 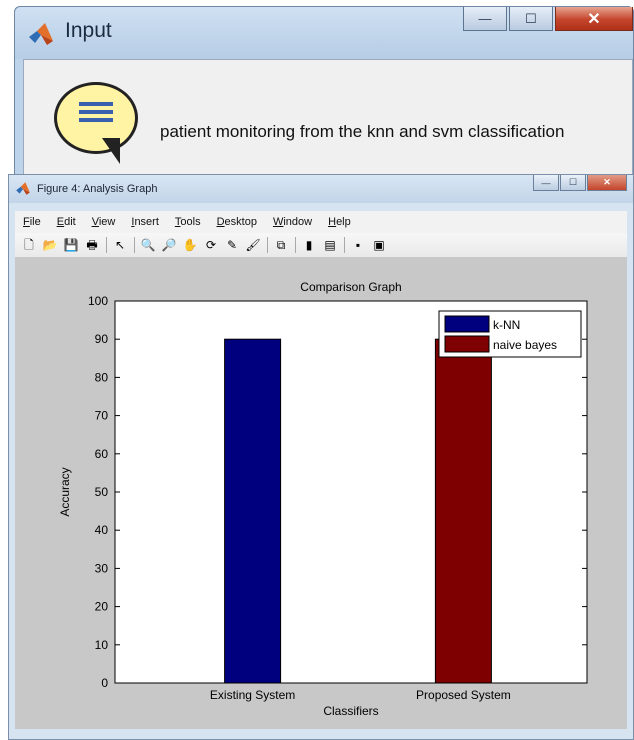 I want to click on link-plot-icon: ⧉, so click(x=281, y=245).